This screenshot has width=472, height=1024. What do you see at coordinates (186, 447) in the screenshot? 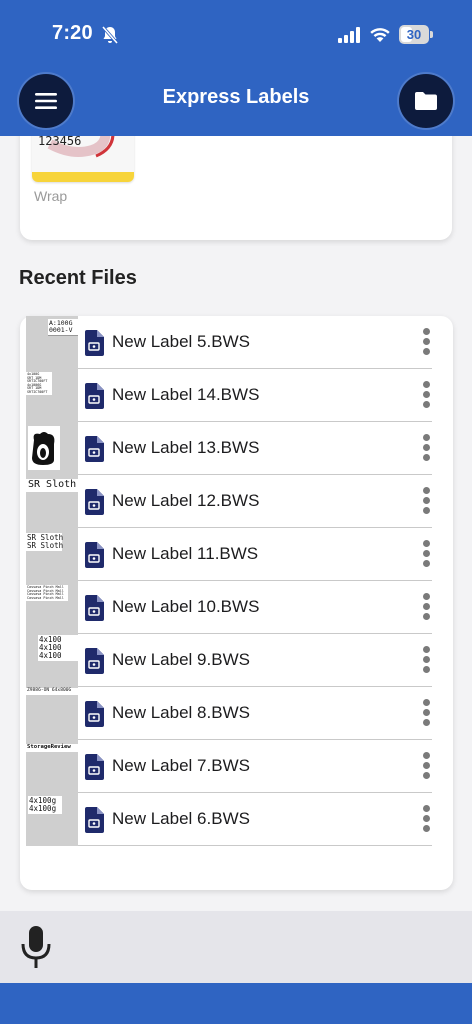
I see `file-name: New Label 13.BWS` at bounding box center [186, 447].